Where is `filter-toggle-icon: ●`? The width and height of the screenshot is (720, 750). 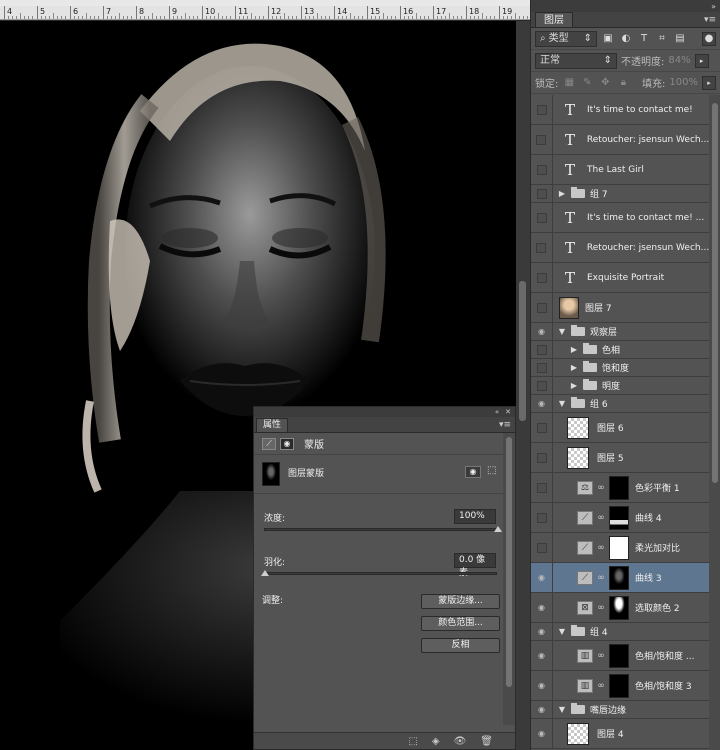 filter-toggle-icon: ● is located at coordinates (709, 38).